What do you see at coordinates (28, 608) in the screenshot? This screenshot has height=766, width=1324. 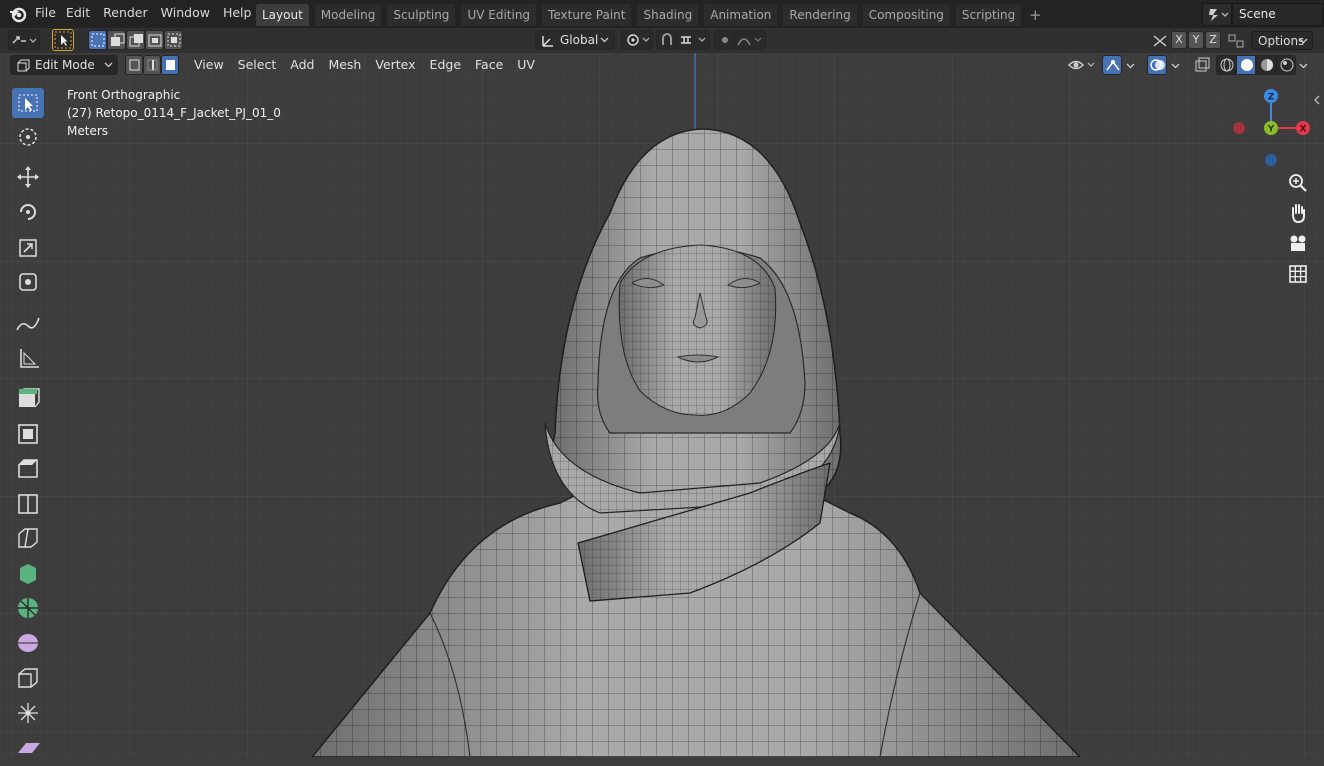 I see `tool-spin` at bounding box center [28, 608].